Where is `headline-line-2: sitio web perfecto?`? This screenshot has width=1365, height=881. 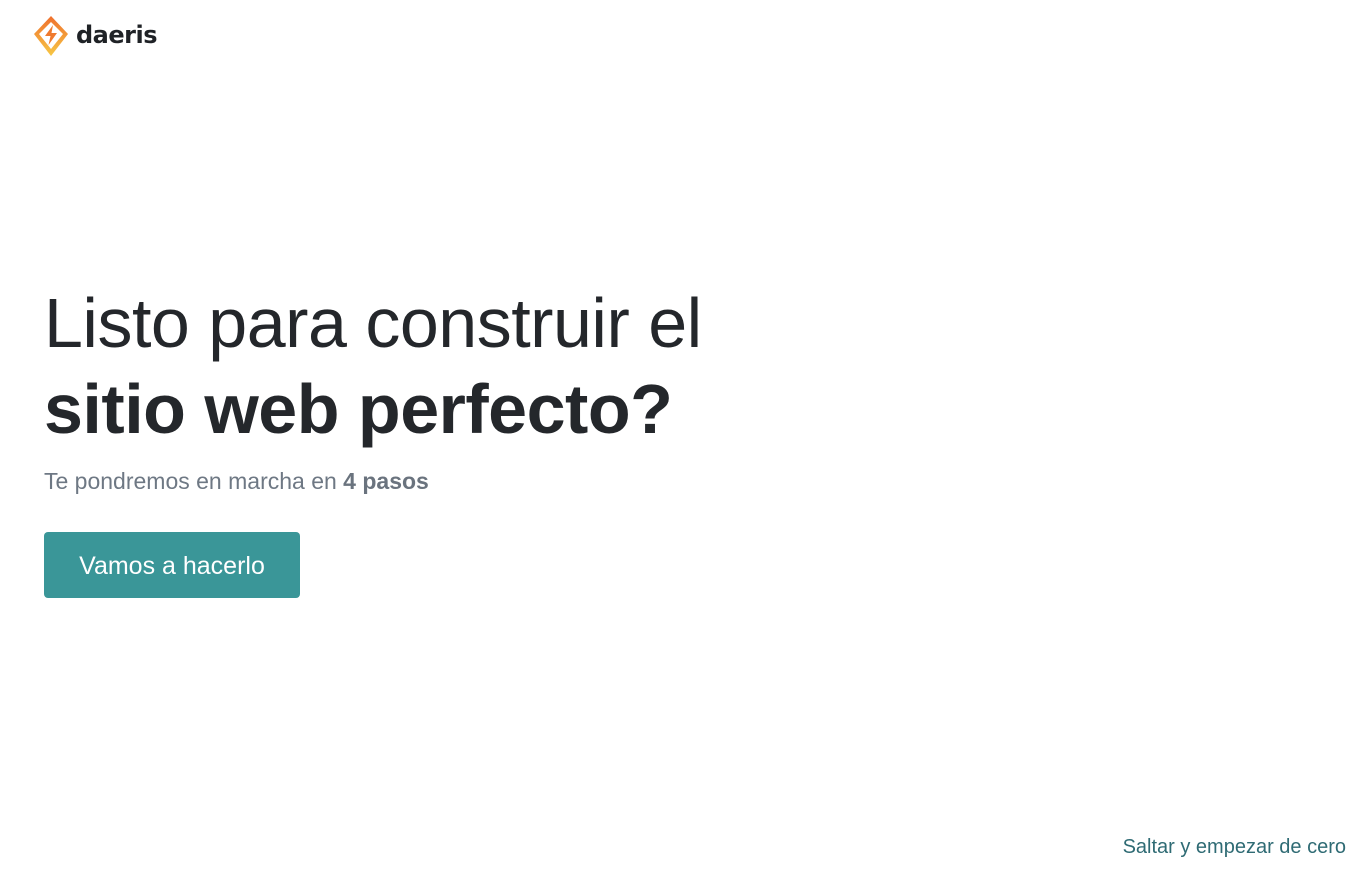
headline-line-2: sitio web perfecto? is located at coordinates (358, 409).